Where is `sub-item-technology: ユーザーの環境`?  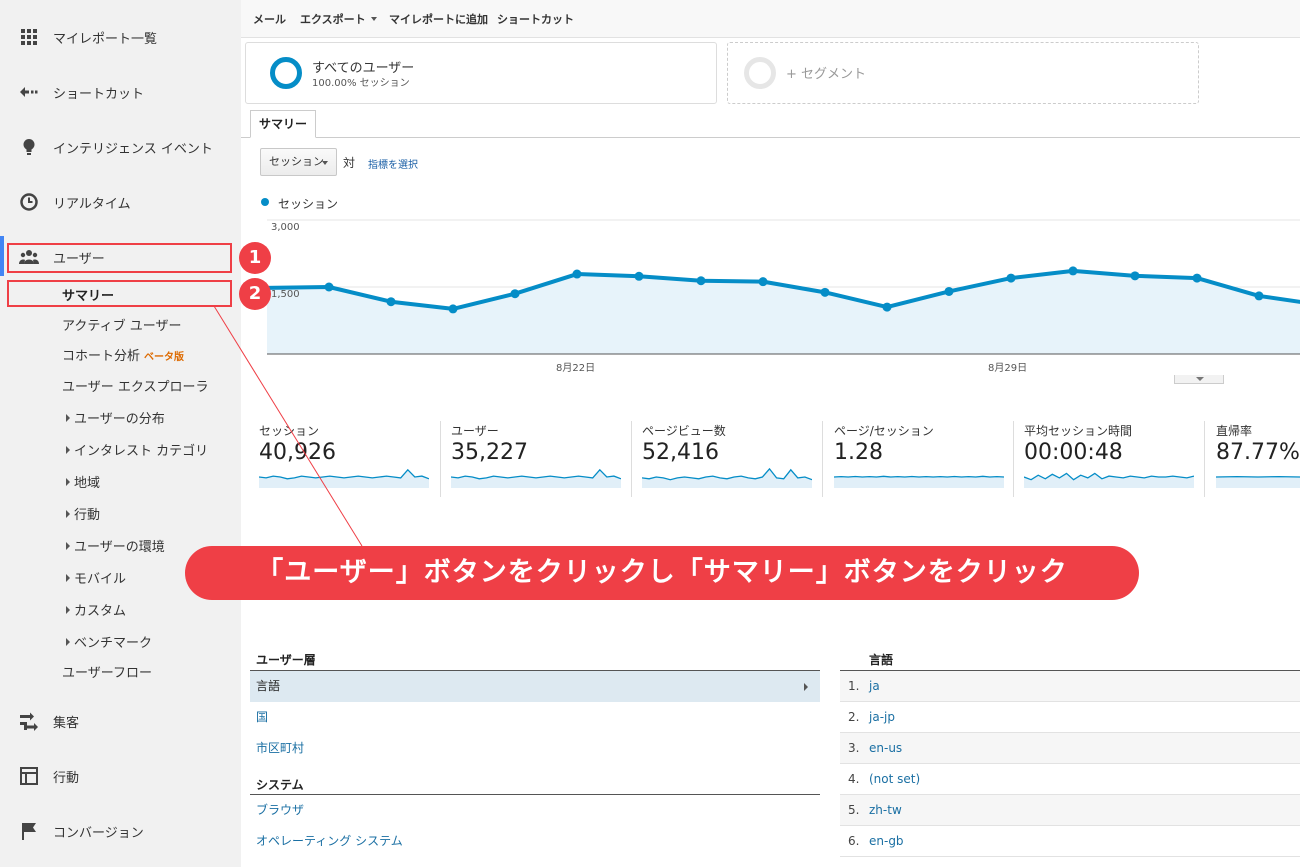 sub-item-technology: ユーザーの環境 is located at coordinates (115, 545).